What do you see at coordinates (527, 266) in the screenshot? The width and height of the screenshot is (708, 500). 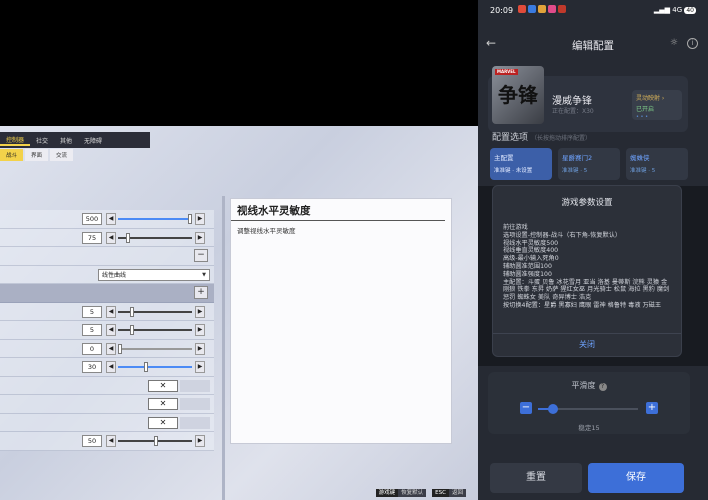 I see `dialog-line: 辅助圆准范围100` at bounding box center [527, 266].